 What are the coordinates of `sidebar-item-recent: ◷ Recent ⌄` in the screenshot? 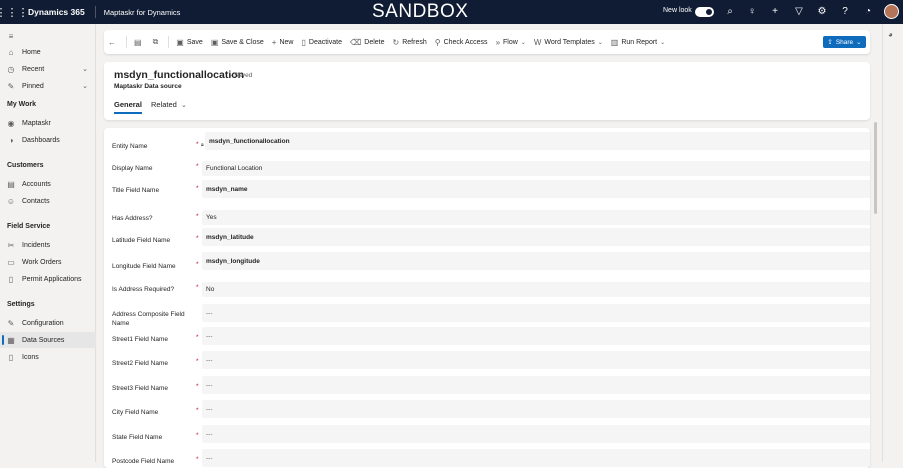 It's located at (48, 69).